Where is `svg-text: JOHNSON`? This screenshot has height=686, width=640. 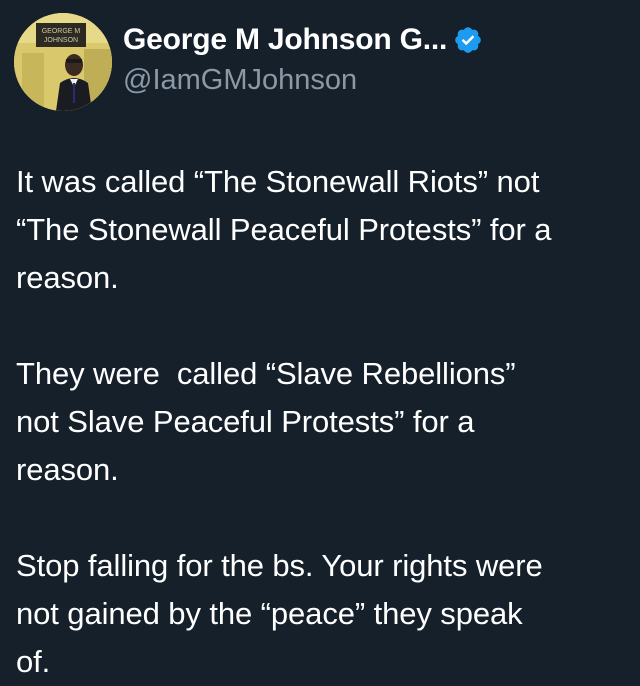
svg-text: JOHNSON is located at coordinates (61, 40).